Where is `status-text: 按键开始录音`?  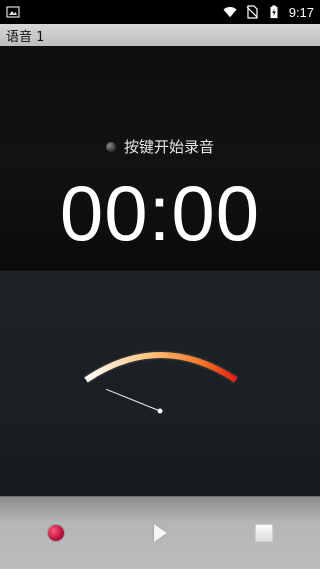 status-text: 按键开始录音 is located at coordinates (168, 147).